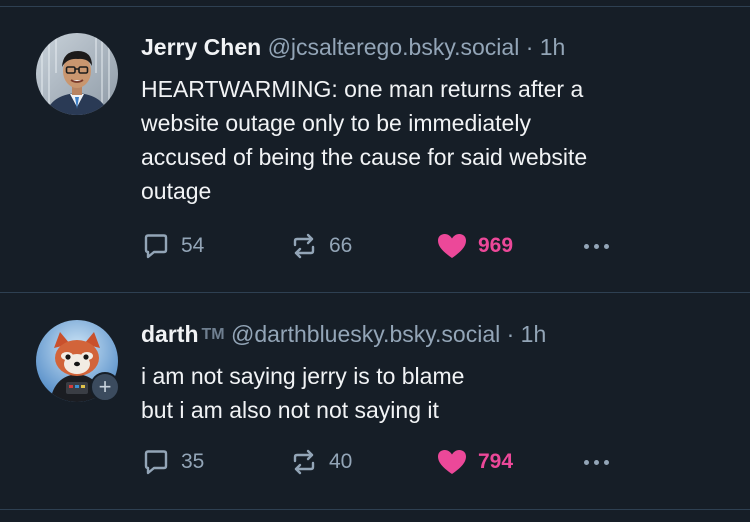 The width and height of the screenshot is (750, 522). I want to click on post-header: darth TM @darthbluesky.bsky.social · 1h, so click(343, 334).